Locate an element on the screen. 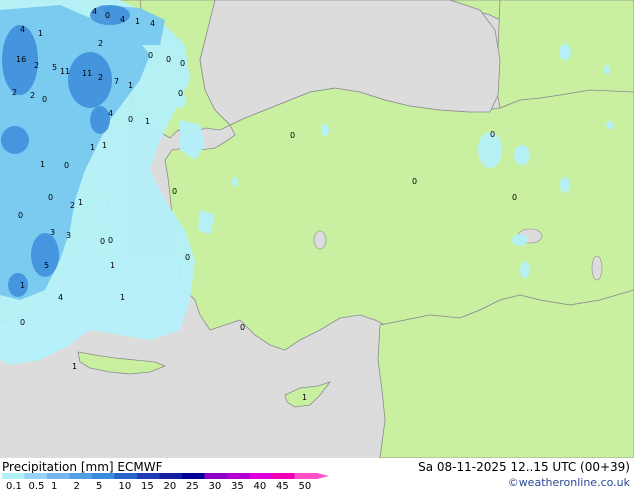 This screenshot has width=634, height=490. color-scale: 0.1 0.5 1 2 5 10 15 20 25 30 35 40 45 50 is located at coordinates (165, 481).